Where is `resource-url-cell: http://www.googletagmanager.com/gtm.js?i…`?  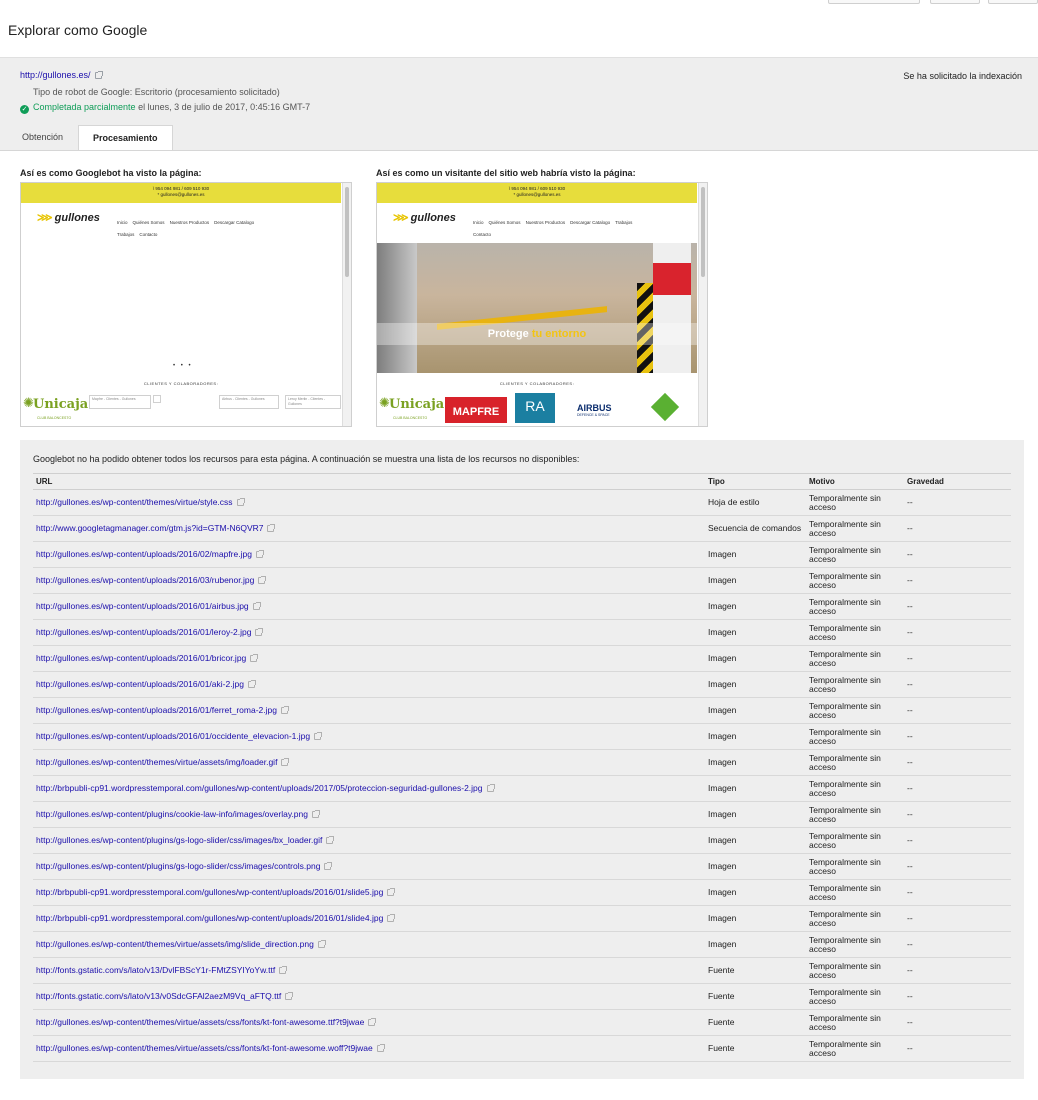 resource-url-cell: http://www.googletagmanager.com/gtm.js?i… is located at coordinates (369, 528).